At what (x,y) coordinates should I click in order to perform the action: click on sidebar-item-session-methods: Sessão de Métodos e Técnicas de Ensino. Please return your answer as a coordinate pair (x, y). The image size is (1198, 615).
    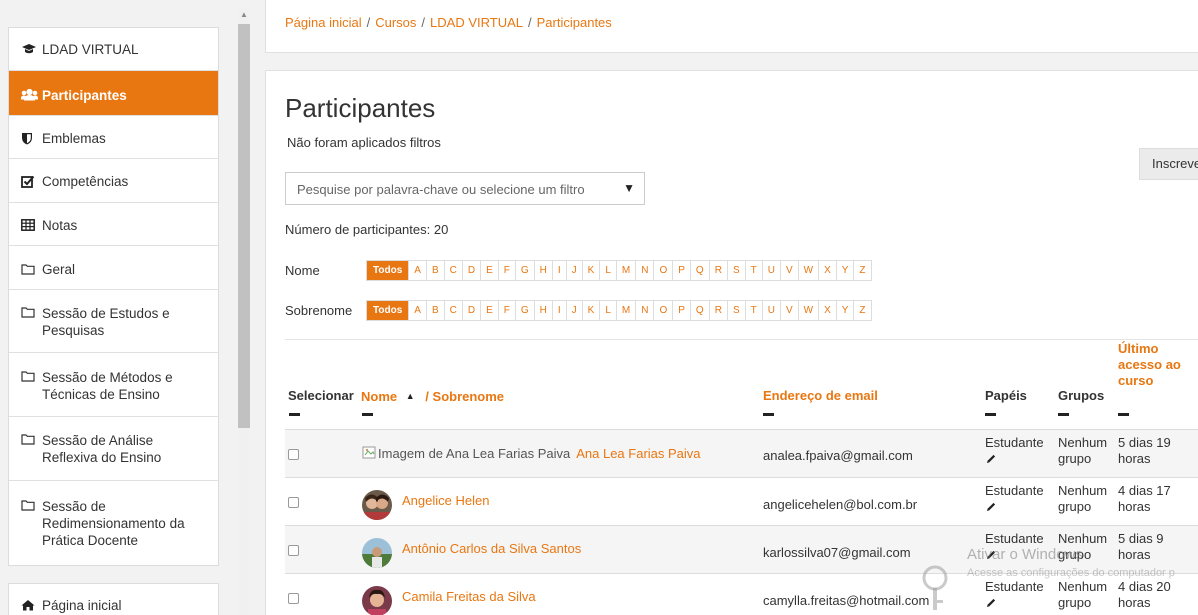
    Looking at the image, I should click on (113, 385).